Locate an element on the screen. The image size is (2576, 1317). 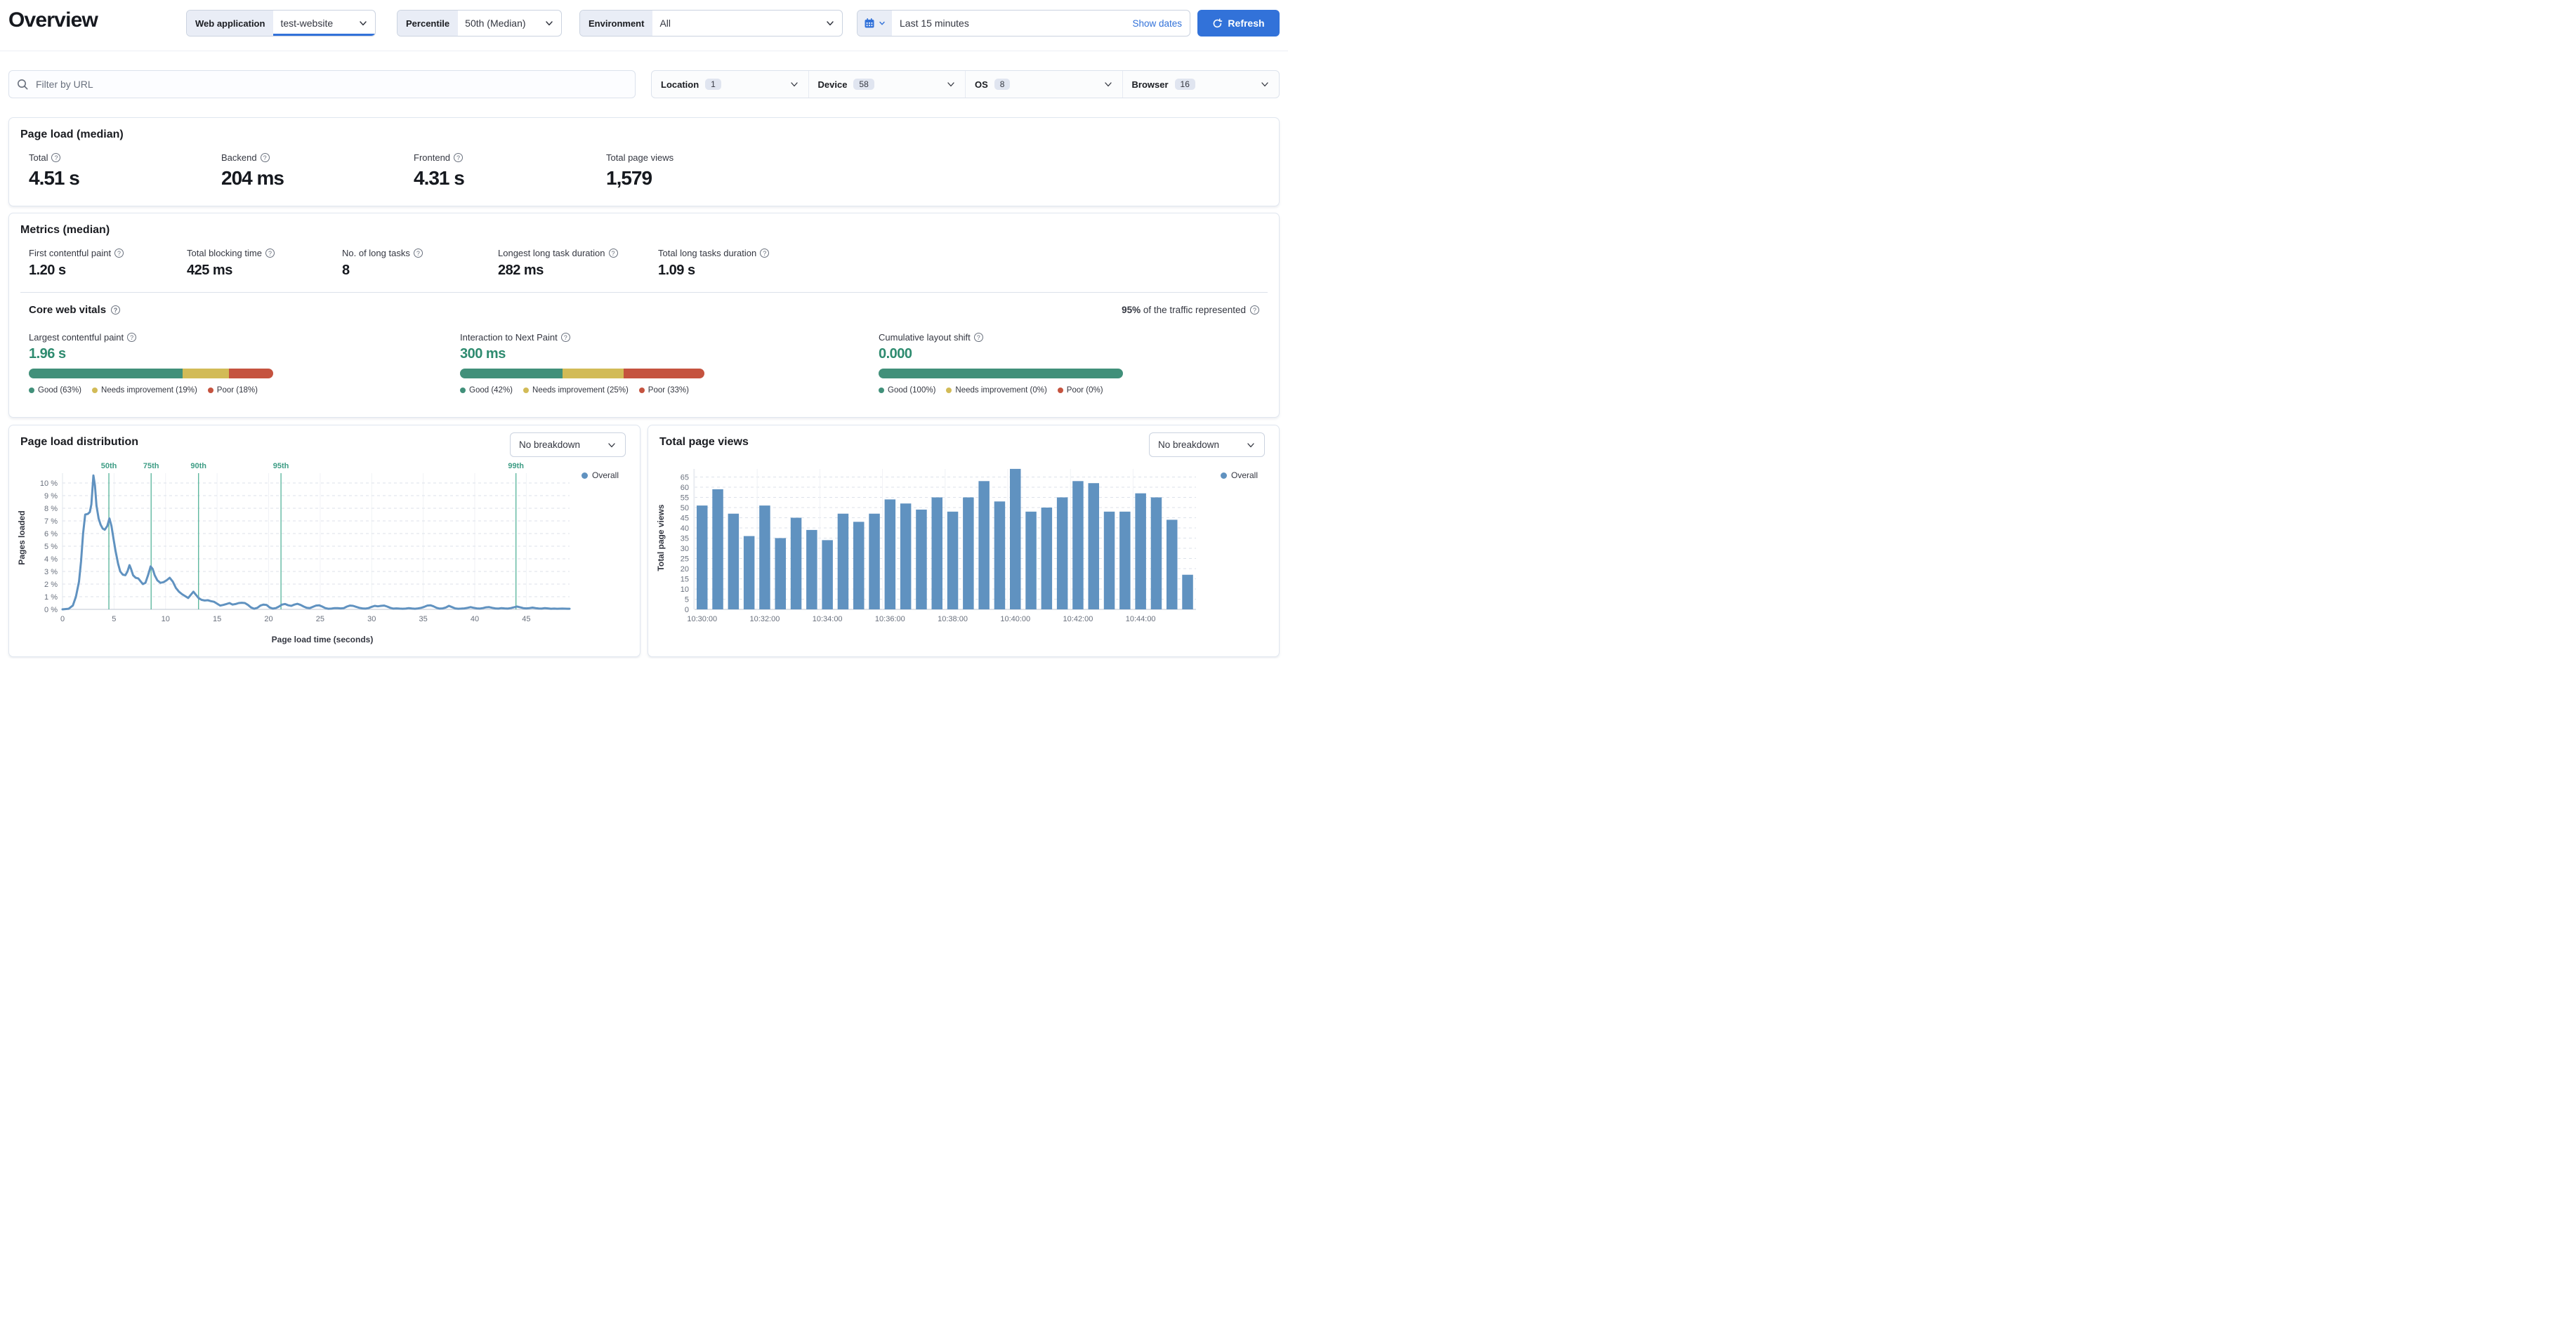
refresh-button: Refresh is located at coordinates (1238, 23).